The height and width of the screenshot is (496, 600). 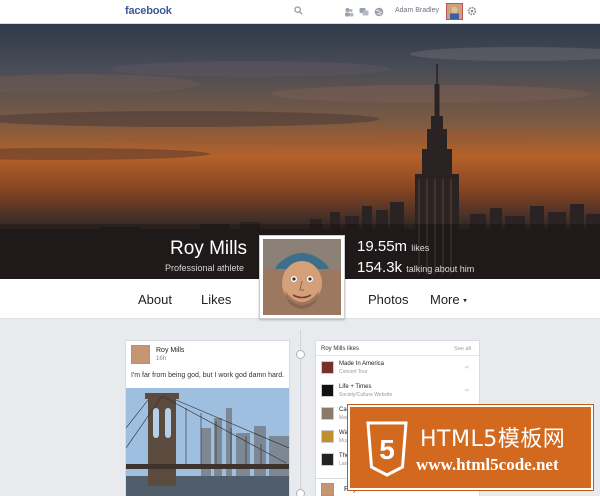 I want to click on html5-badge: 5, so click(x=387, y=449).